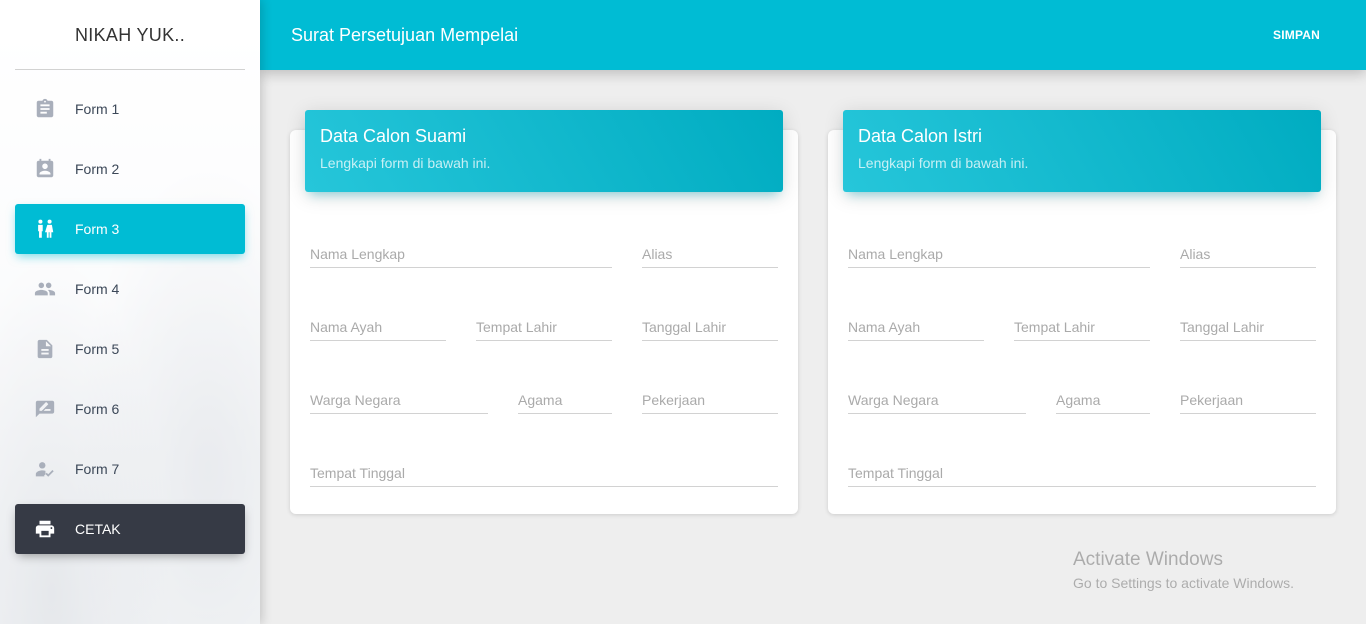 This screenshot has width=1366, height=624. Describe the element at coordinates (130, 529) in the screenshot. I see `print-button: CETAK` at that location.